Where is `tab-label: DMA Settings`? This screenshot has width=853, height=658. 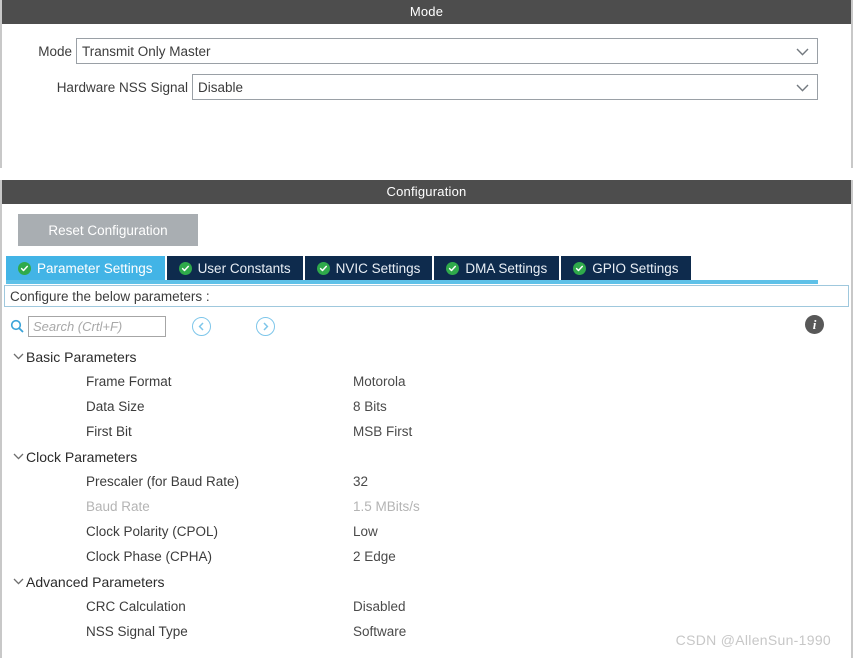 tab-label: DMA Settings is located at coordinates (506, 268).